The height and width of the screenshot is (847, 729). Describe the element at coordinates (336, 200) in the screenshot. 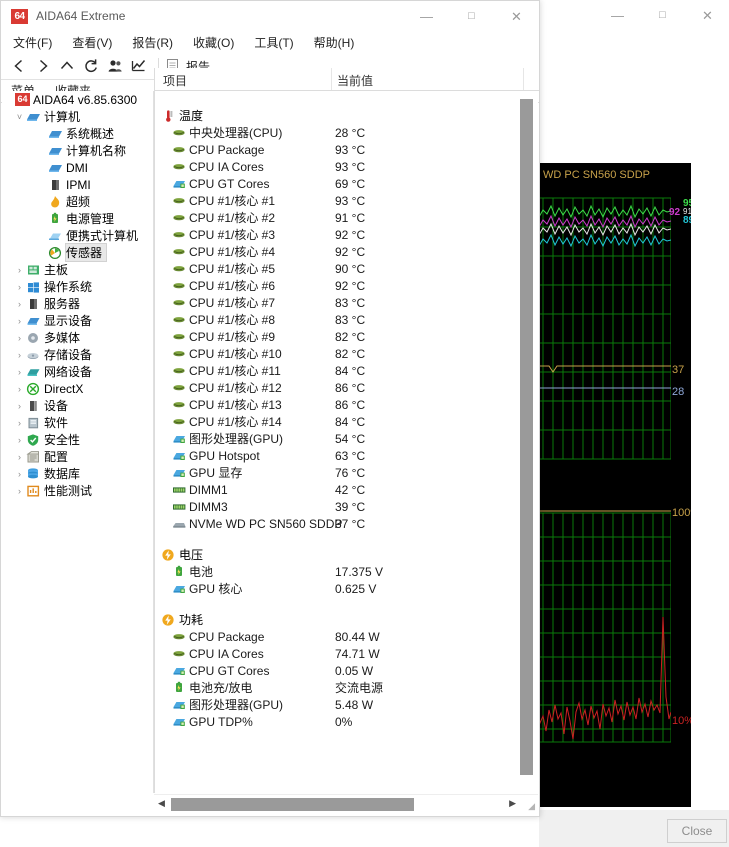

I see `sensor-row: CPU #1/核心 #1 93 °C` at that location.